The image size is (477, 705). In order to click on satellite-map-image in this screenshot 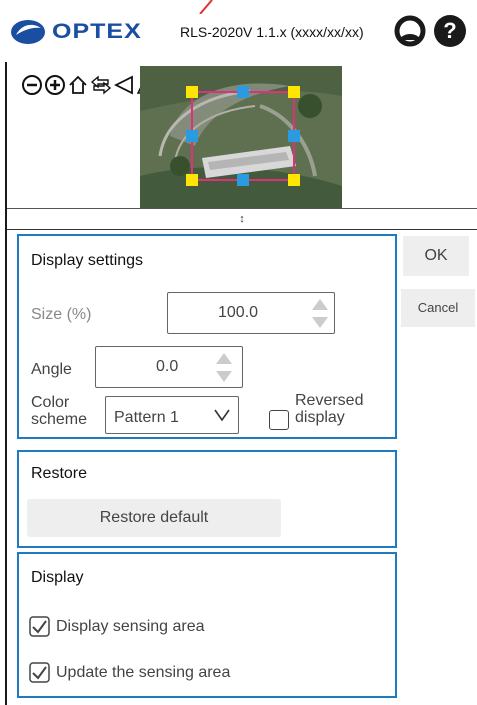, I will do `click(241, 137)`.